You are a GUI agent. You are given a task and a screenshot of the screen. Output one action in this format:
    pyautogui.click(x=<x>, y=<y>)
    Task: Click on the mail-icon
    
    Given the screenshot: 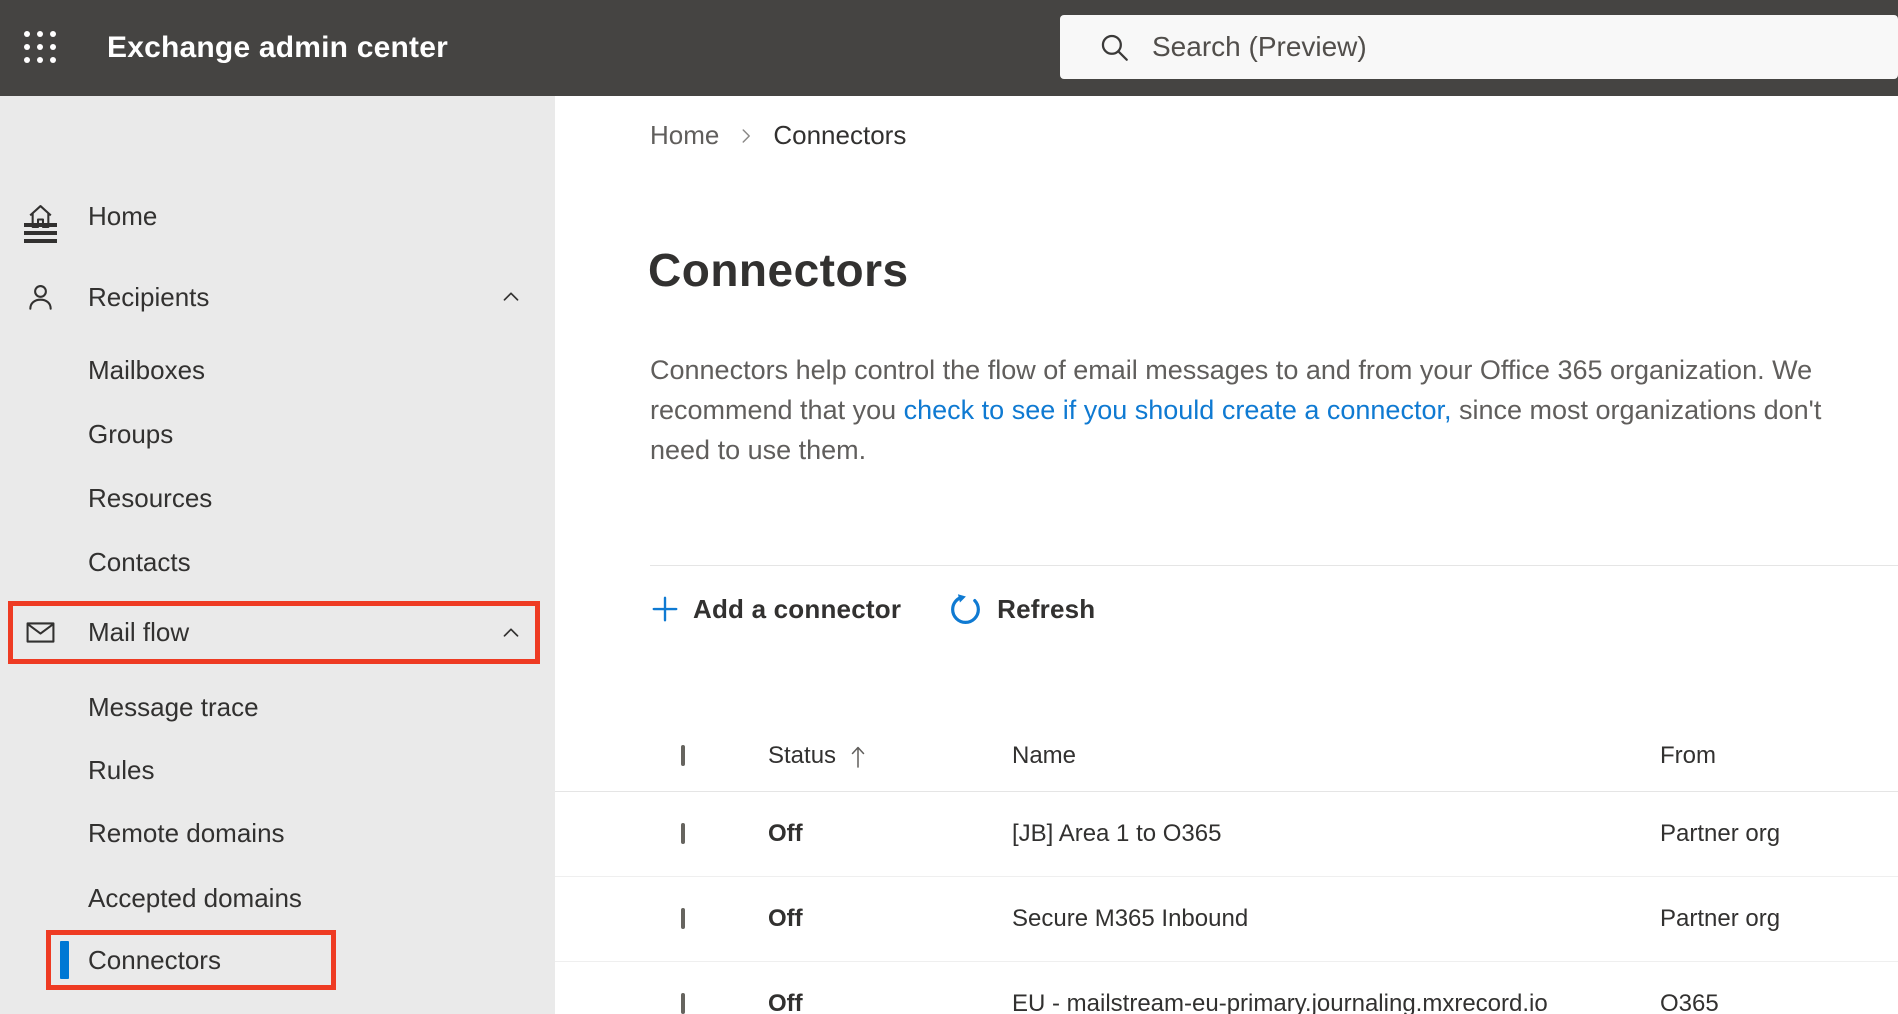 What is the action you would take?
    pyautogui.click(x=40, y=632)
    